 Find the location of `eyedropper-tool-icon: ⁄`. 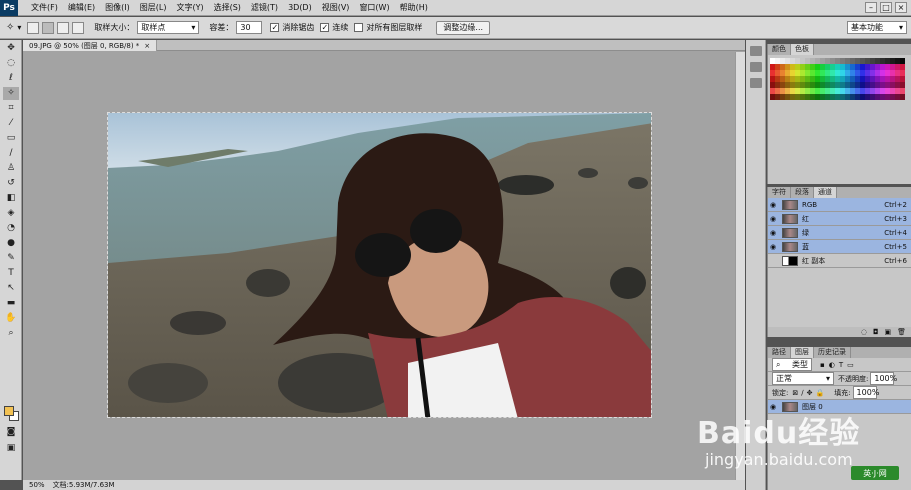

eyedropper-tool-icon: ⁄ is located at coordinates (11, 123).